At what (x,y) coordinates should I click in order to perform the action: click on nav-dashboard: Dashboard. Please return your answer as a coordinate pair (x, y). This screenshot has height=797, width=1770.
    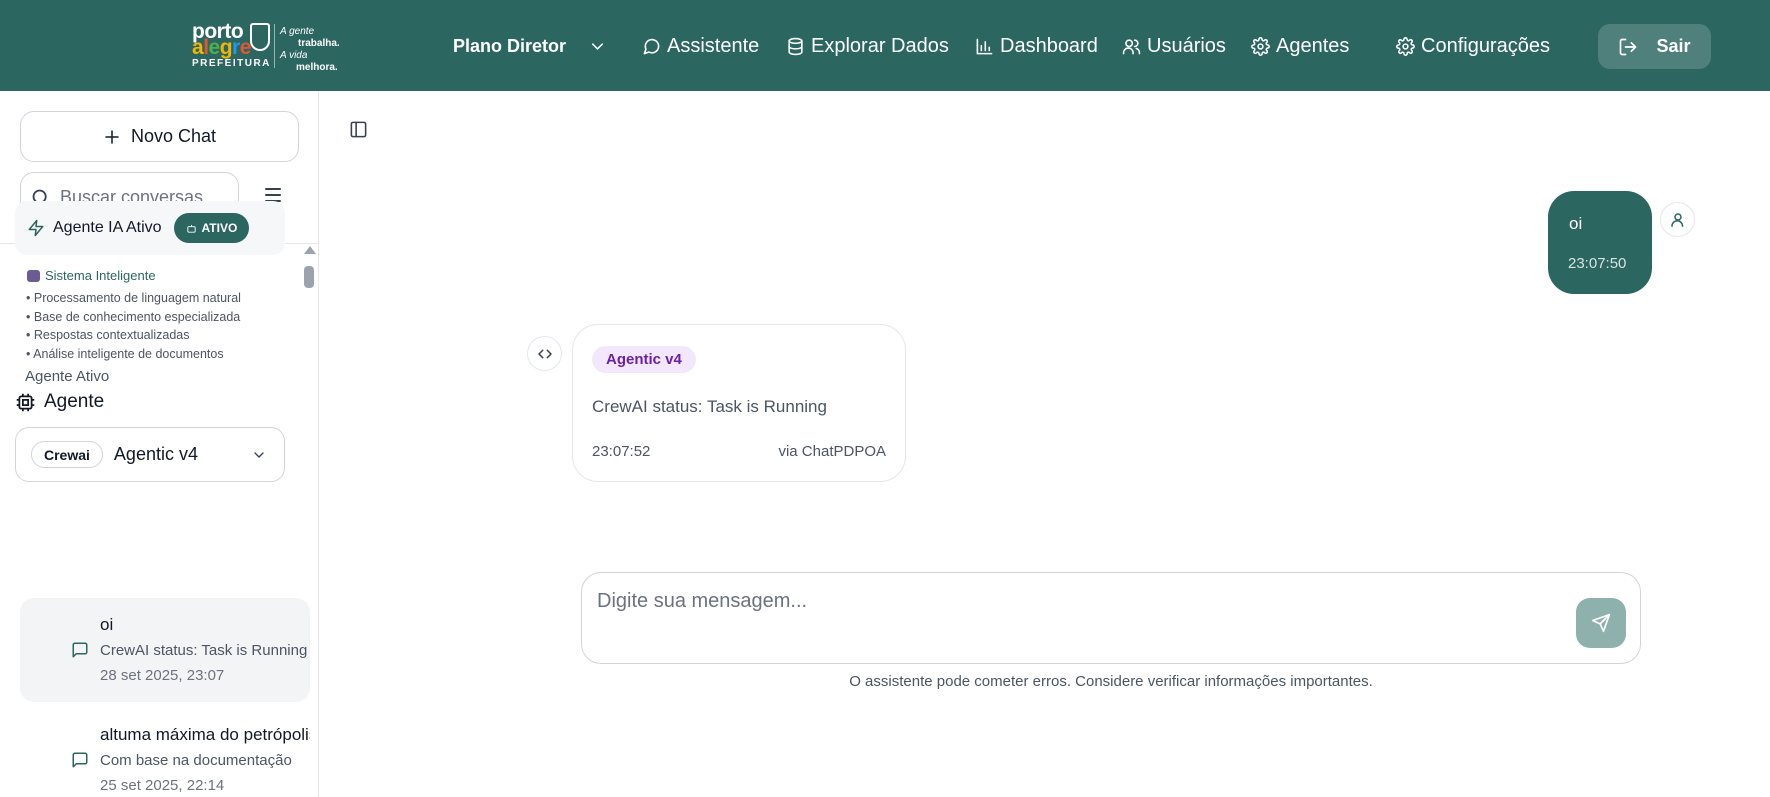
    Looking at the image, I should click on (1036, 46).